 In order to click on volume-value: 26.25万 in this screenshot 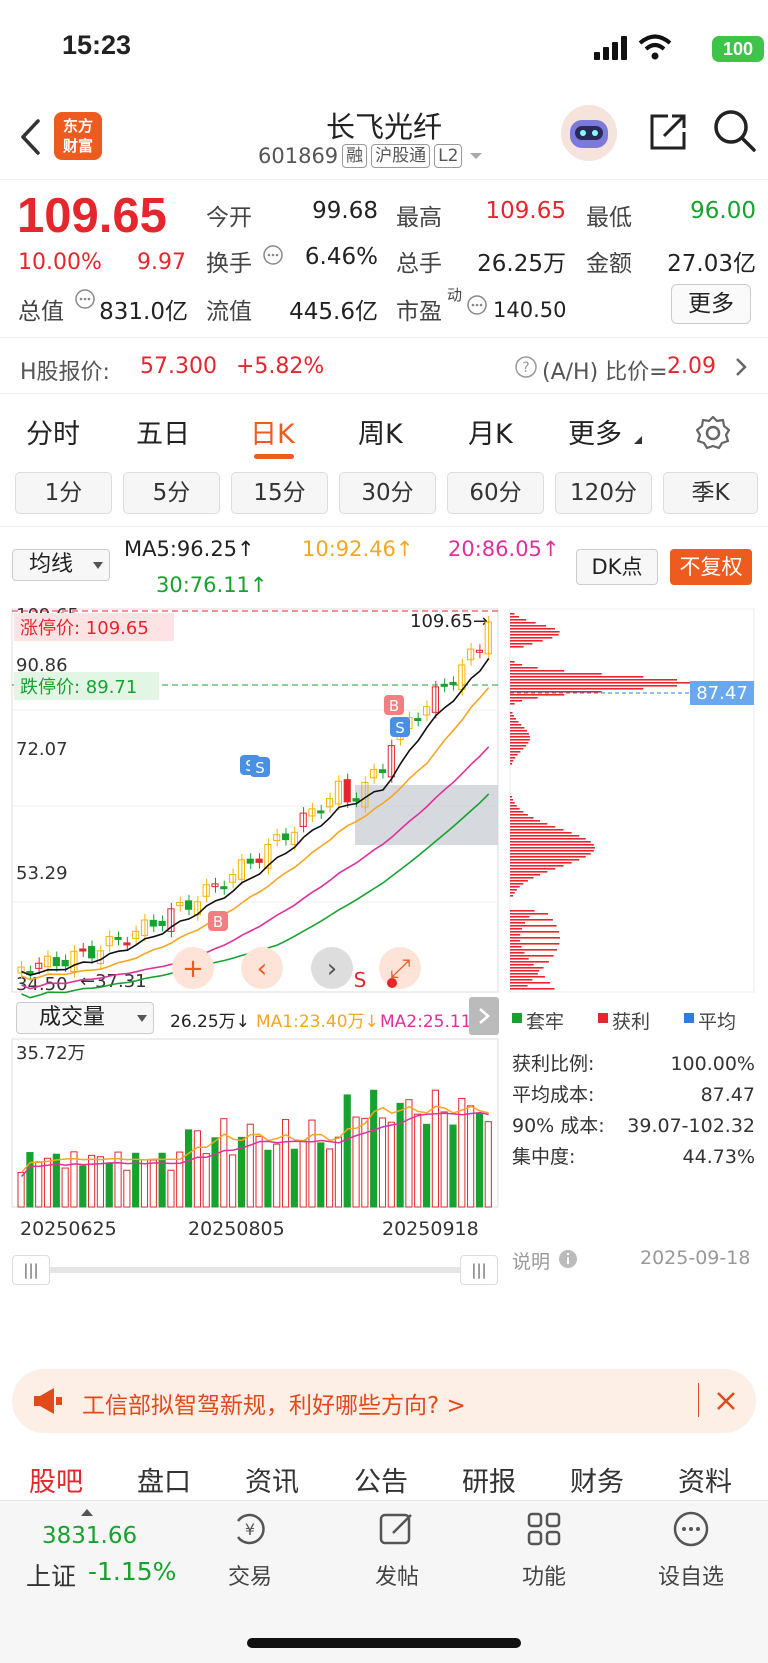, I will do `click(521, 264)`.